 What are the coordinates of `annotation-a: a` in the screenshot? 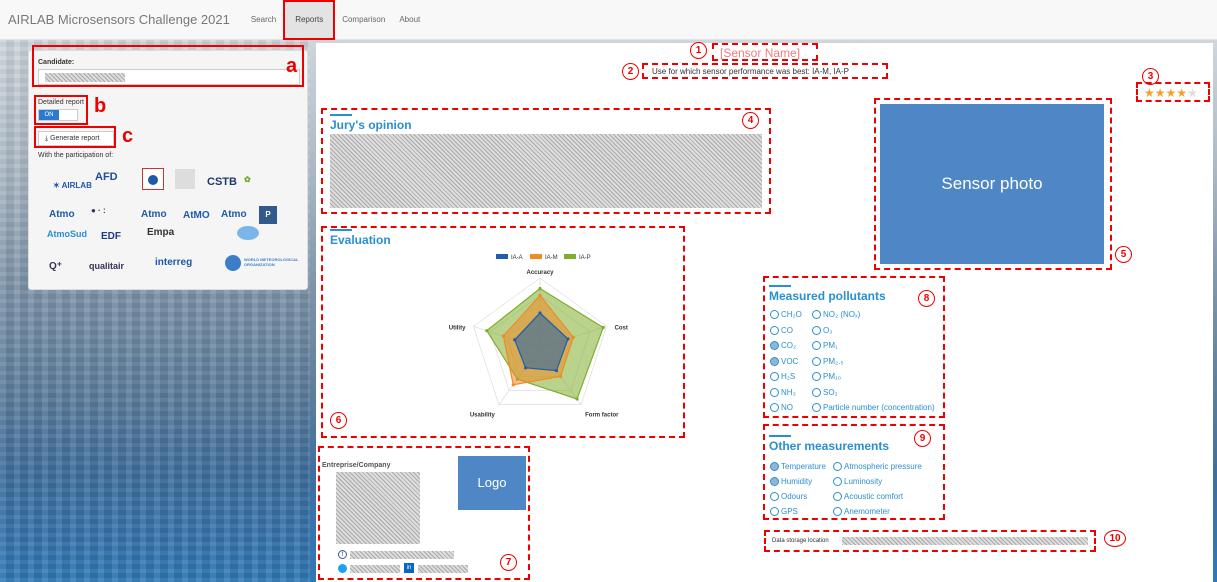 It's located at (292, 66).